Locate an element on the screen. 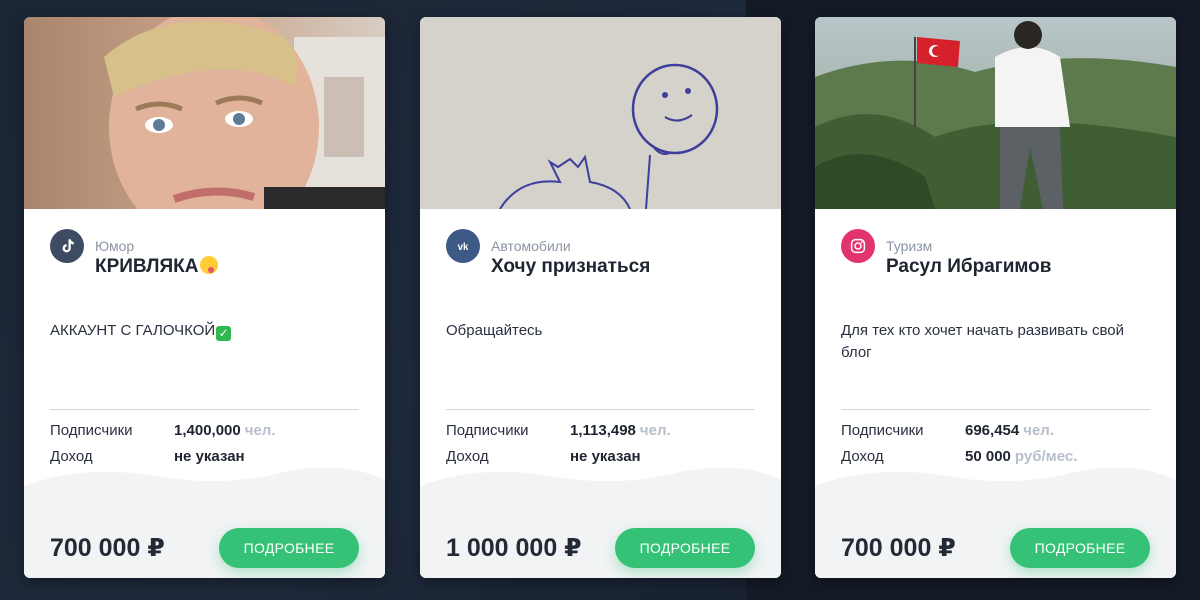  check-mark-emoji: ✓ is located at coordinates (224, 333).